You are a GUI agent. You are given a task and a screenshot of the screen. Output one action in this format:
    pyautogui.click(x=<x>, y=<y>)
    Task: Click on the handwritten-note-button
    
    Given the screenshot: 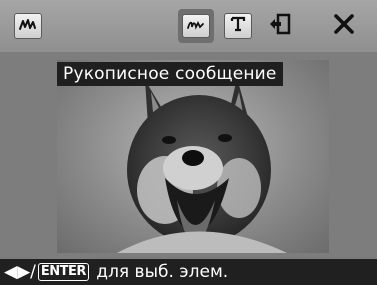 What is the action you would take?
    pyautogui.click(x=196, y=26)
    